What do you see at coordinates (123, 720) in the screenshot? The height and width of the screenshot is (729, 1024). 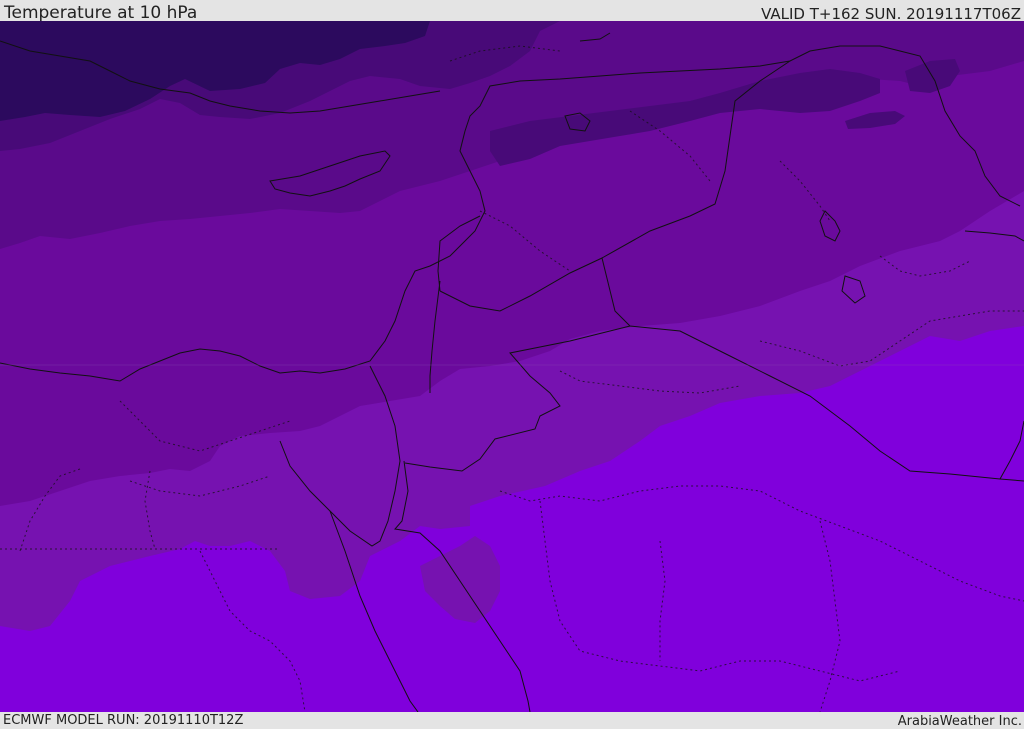 I see `model-run: ECMWF MODEL RUN: 20191110T12Z` at bounding box center [123, 720].